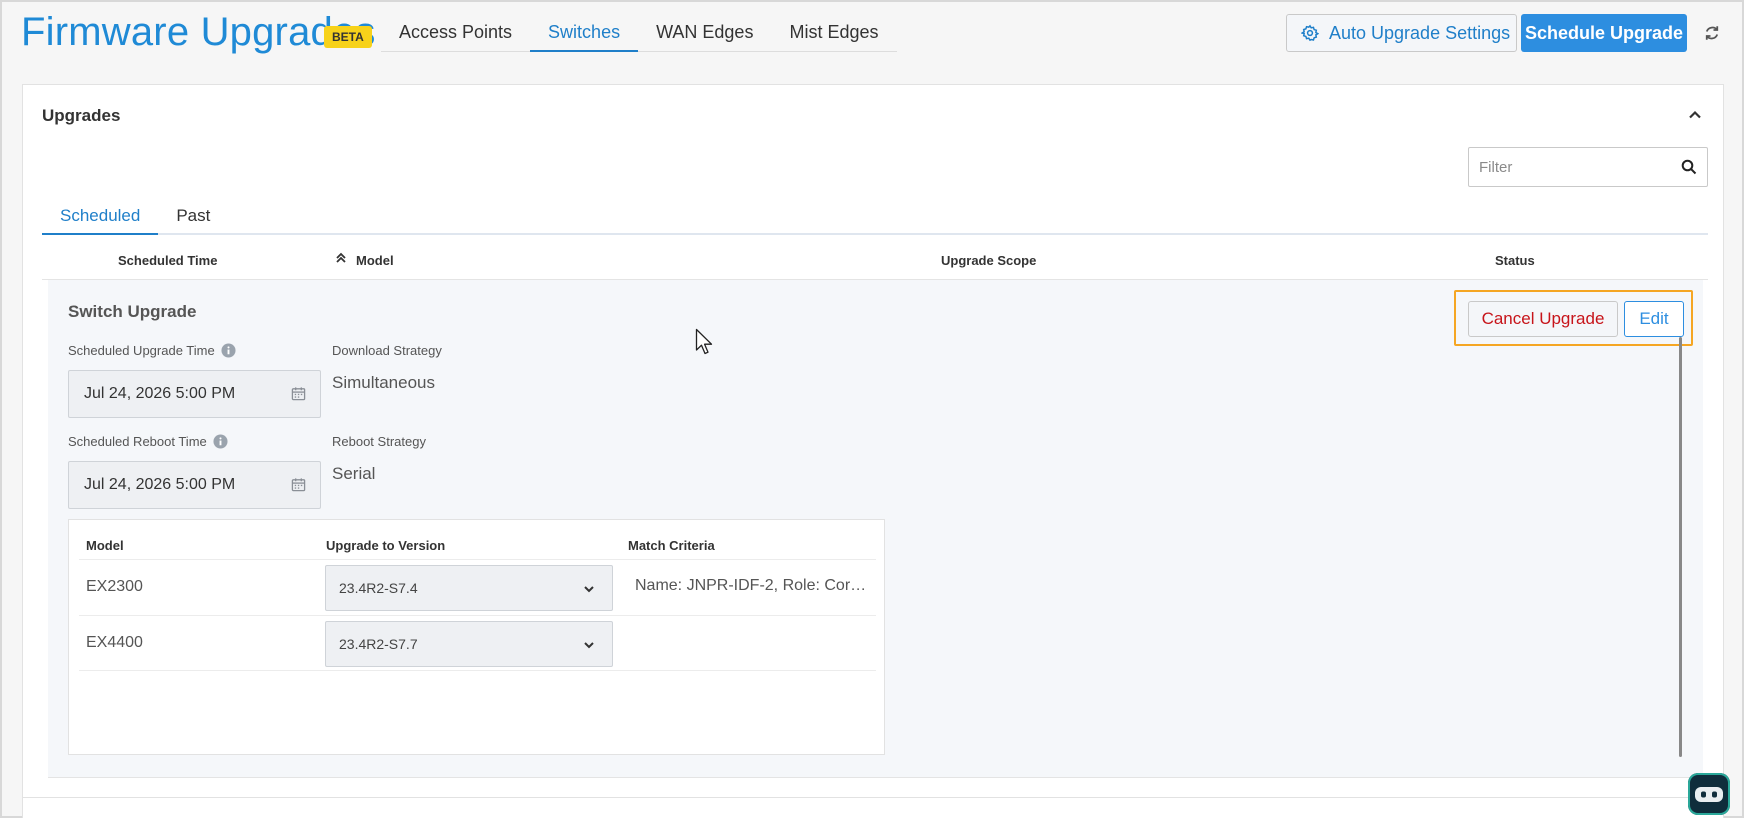 The height and width of the screenshot is (818, 1744). I want to click on reboot-time-label-text: Scheduled Reboot Time, so click(137, 441).